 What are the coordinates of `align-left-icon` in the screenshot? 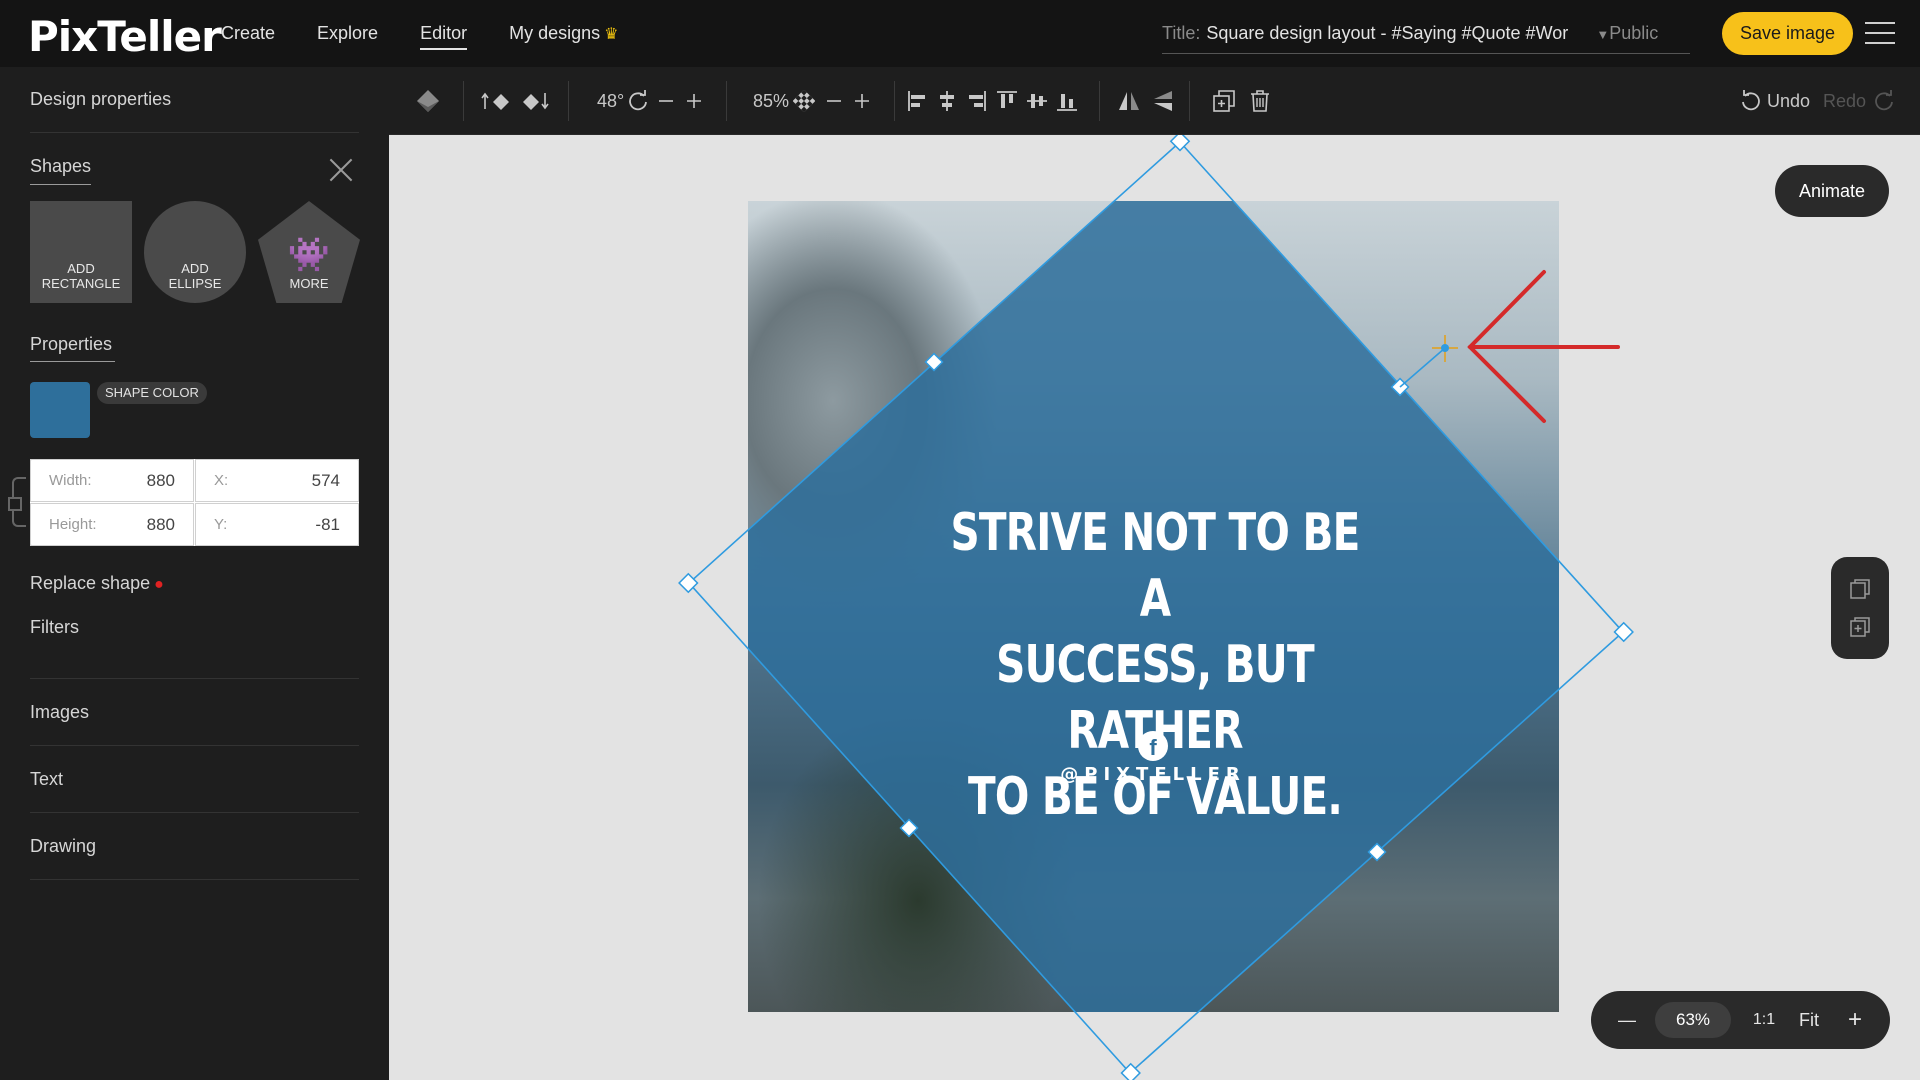 It's located at (918, 101).